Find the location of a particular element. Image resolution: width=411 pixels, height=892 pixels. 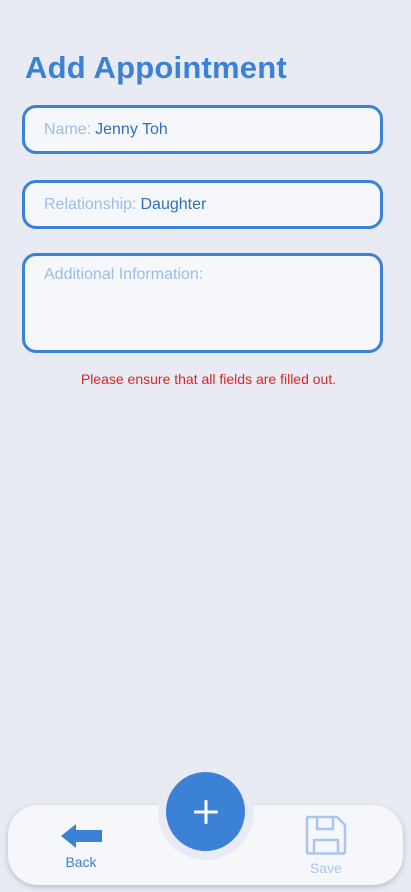

back-button: Back is located at coordinates (81, 846).